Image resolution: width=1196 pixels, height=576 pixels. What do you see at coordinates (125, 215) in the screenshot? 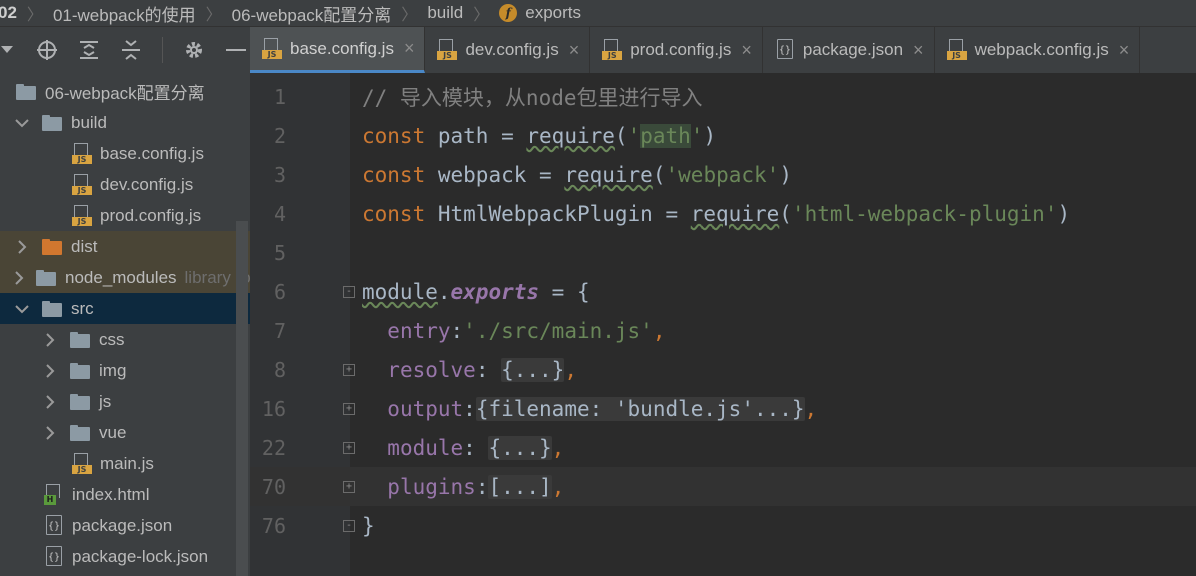
I see `tree-item-prod-config: JS prod.config.js` at bounding box center [125, 215].